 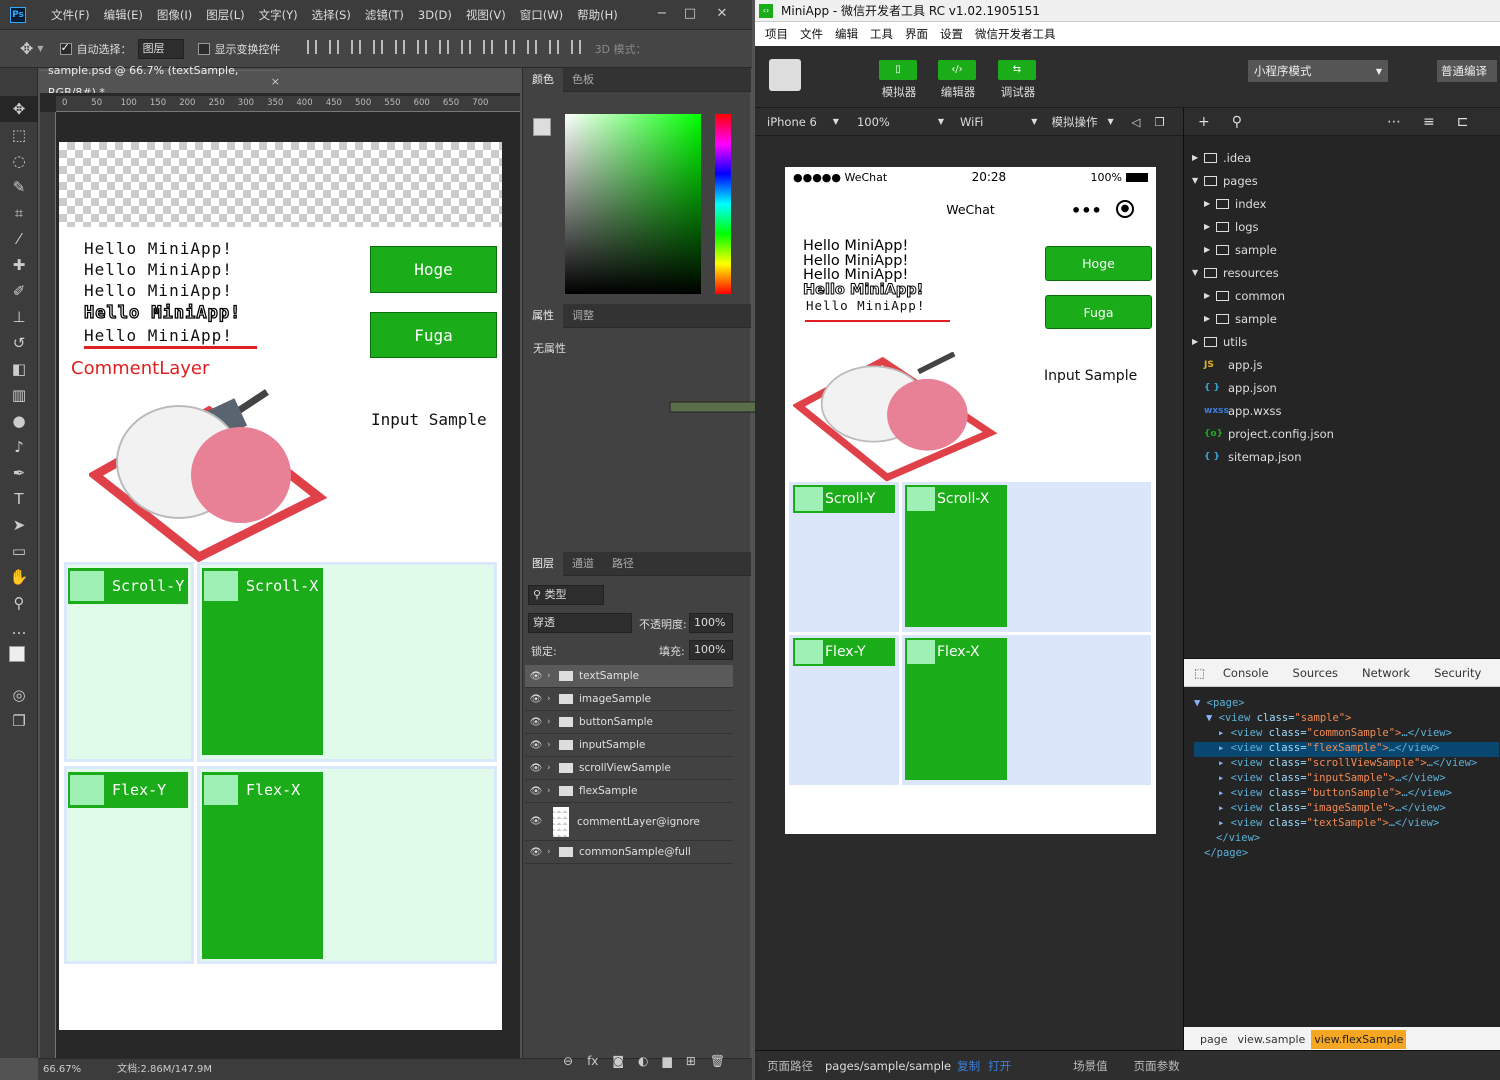 What do you see at coordinates (951, 34) in the screenshot?
I see `wx-menu-item: 设置` at bounding box center [951, 34].